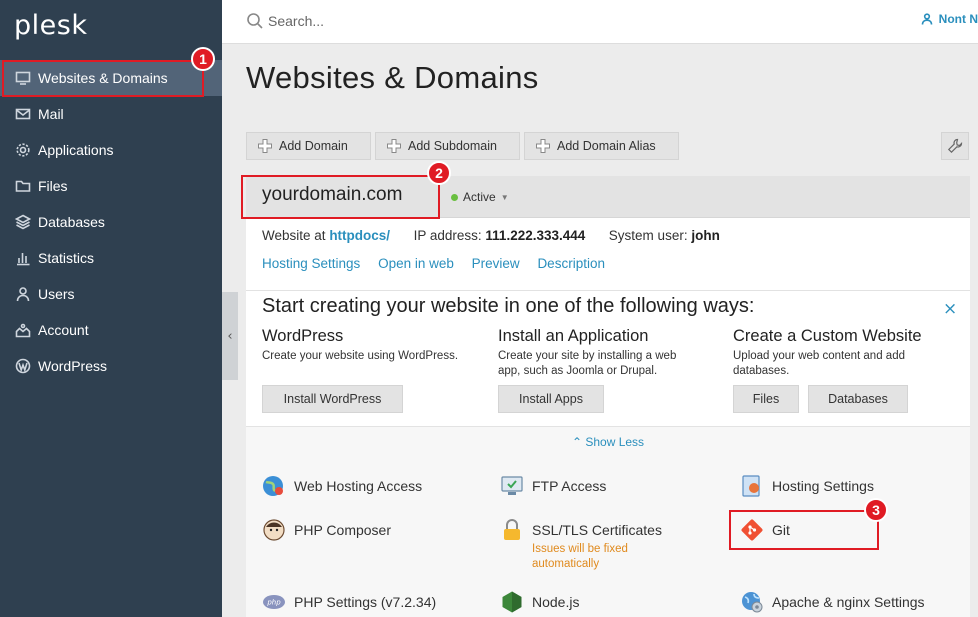 Image resolution: width=978 pixels, height=617 pixels. I want to click on sidebar-item-label: Applications, so click(76, 150).